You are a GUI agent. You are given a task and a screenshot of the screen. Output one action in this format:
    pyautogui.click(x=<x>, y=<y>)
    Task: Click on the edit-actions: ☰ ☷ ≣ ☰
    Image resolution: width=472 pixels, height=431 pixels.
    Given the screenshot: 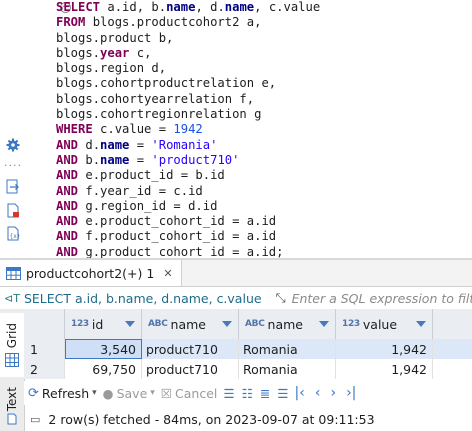 What is the action you would take?
    pyautogui.click(x=255, y=393)
    